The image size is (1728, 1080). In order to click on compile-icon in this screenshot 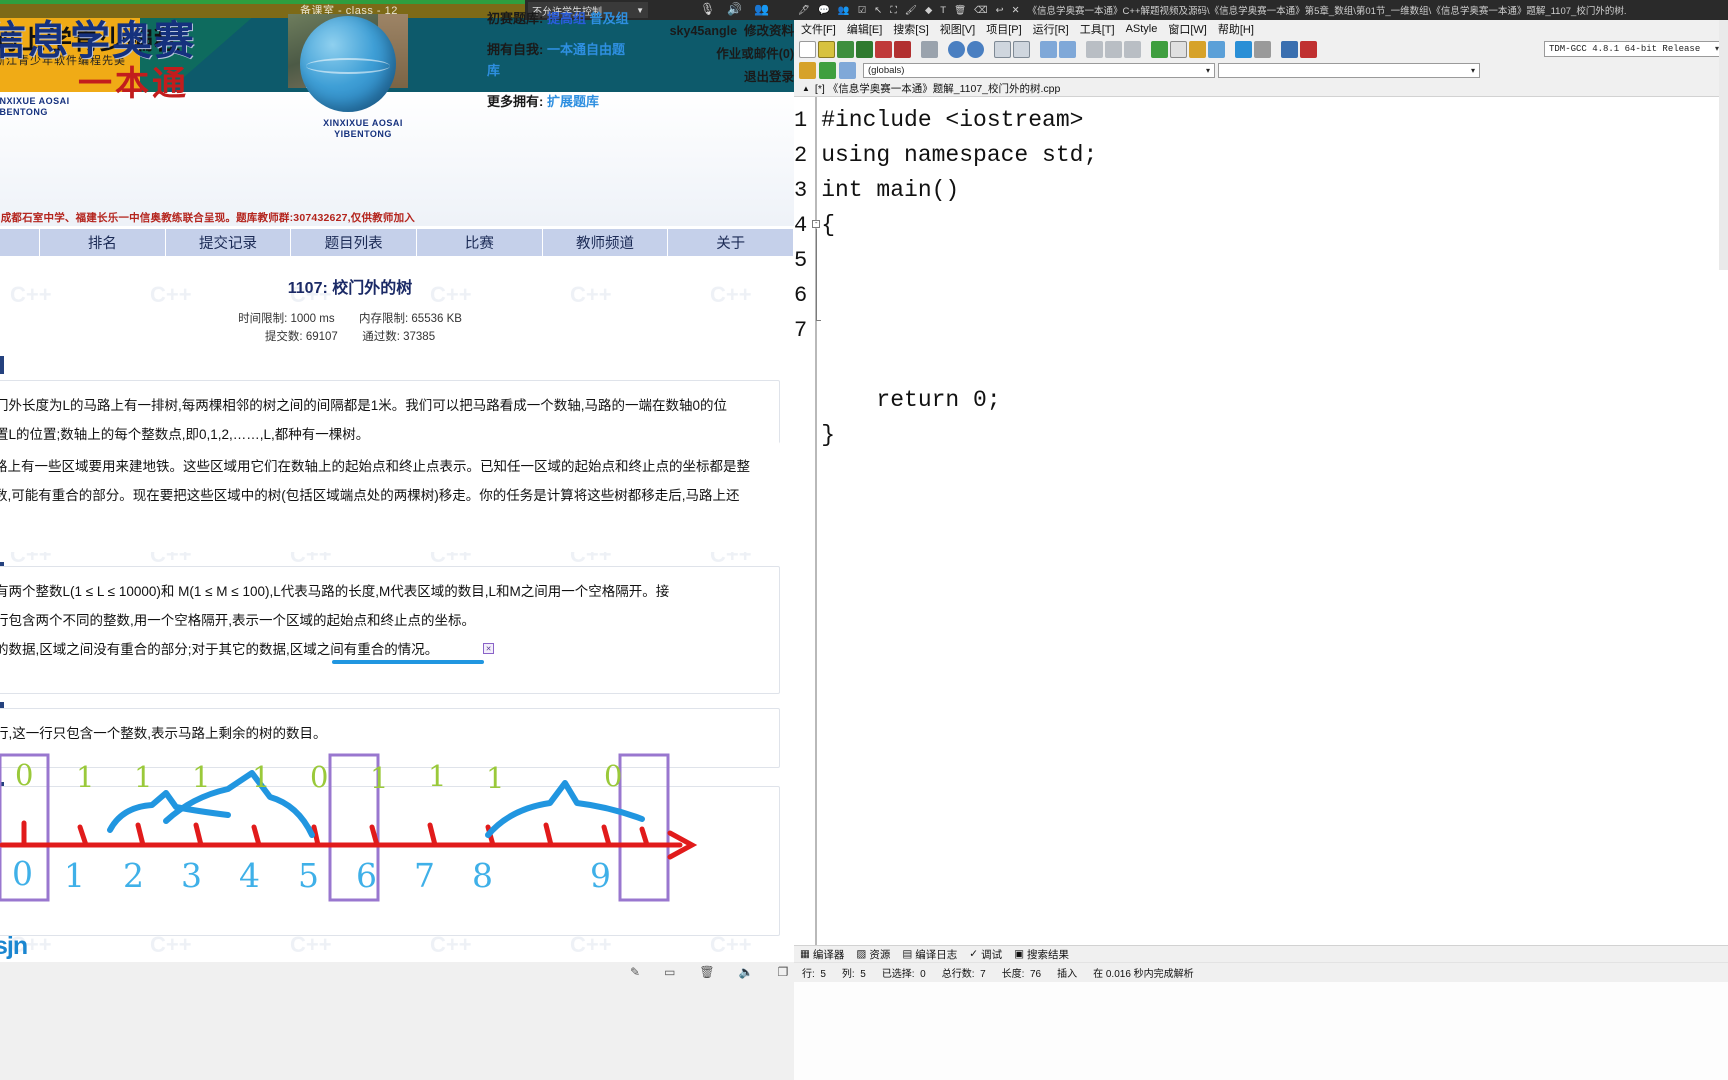, I will do `click(1159, 49)`.